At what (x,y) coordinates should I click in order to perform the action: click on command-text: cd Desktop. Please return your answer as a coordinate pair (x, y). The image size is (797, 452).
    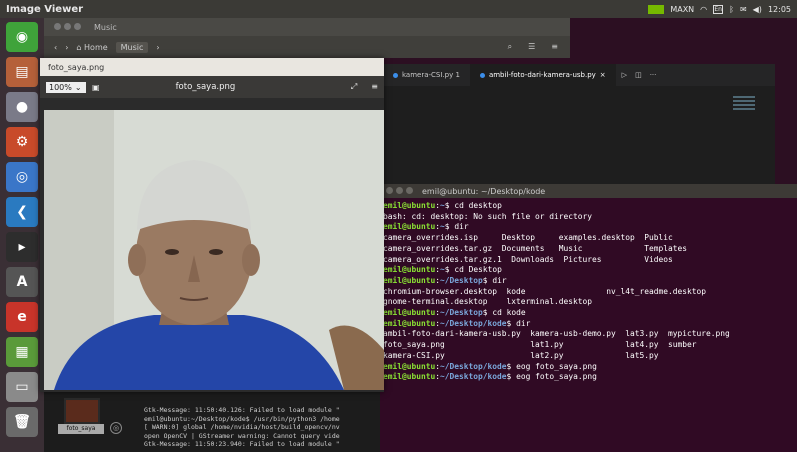
    Looking at the image, I should click on (478, 270).